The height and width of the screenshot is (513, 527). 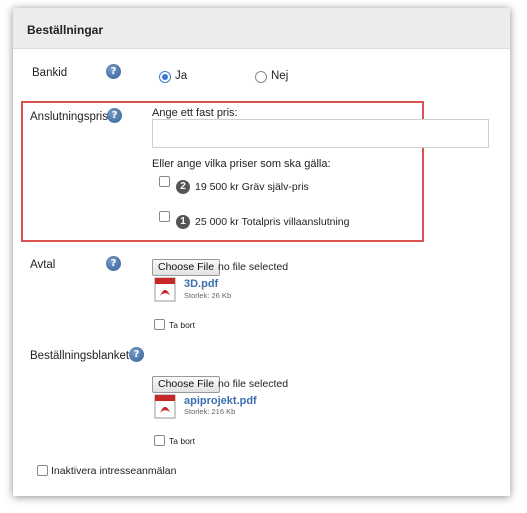 I want to click on avtal-choose-file-button: Choose File, so click(x=186, y=267).